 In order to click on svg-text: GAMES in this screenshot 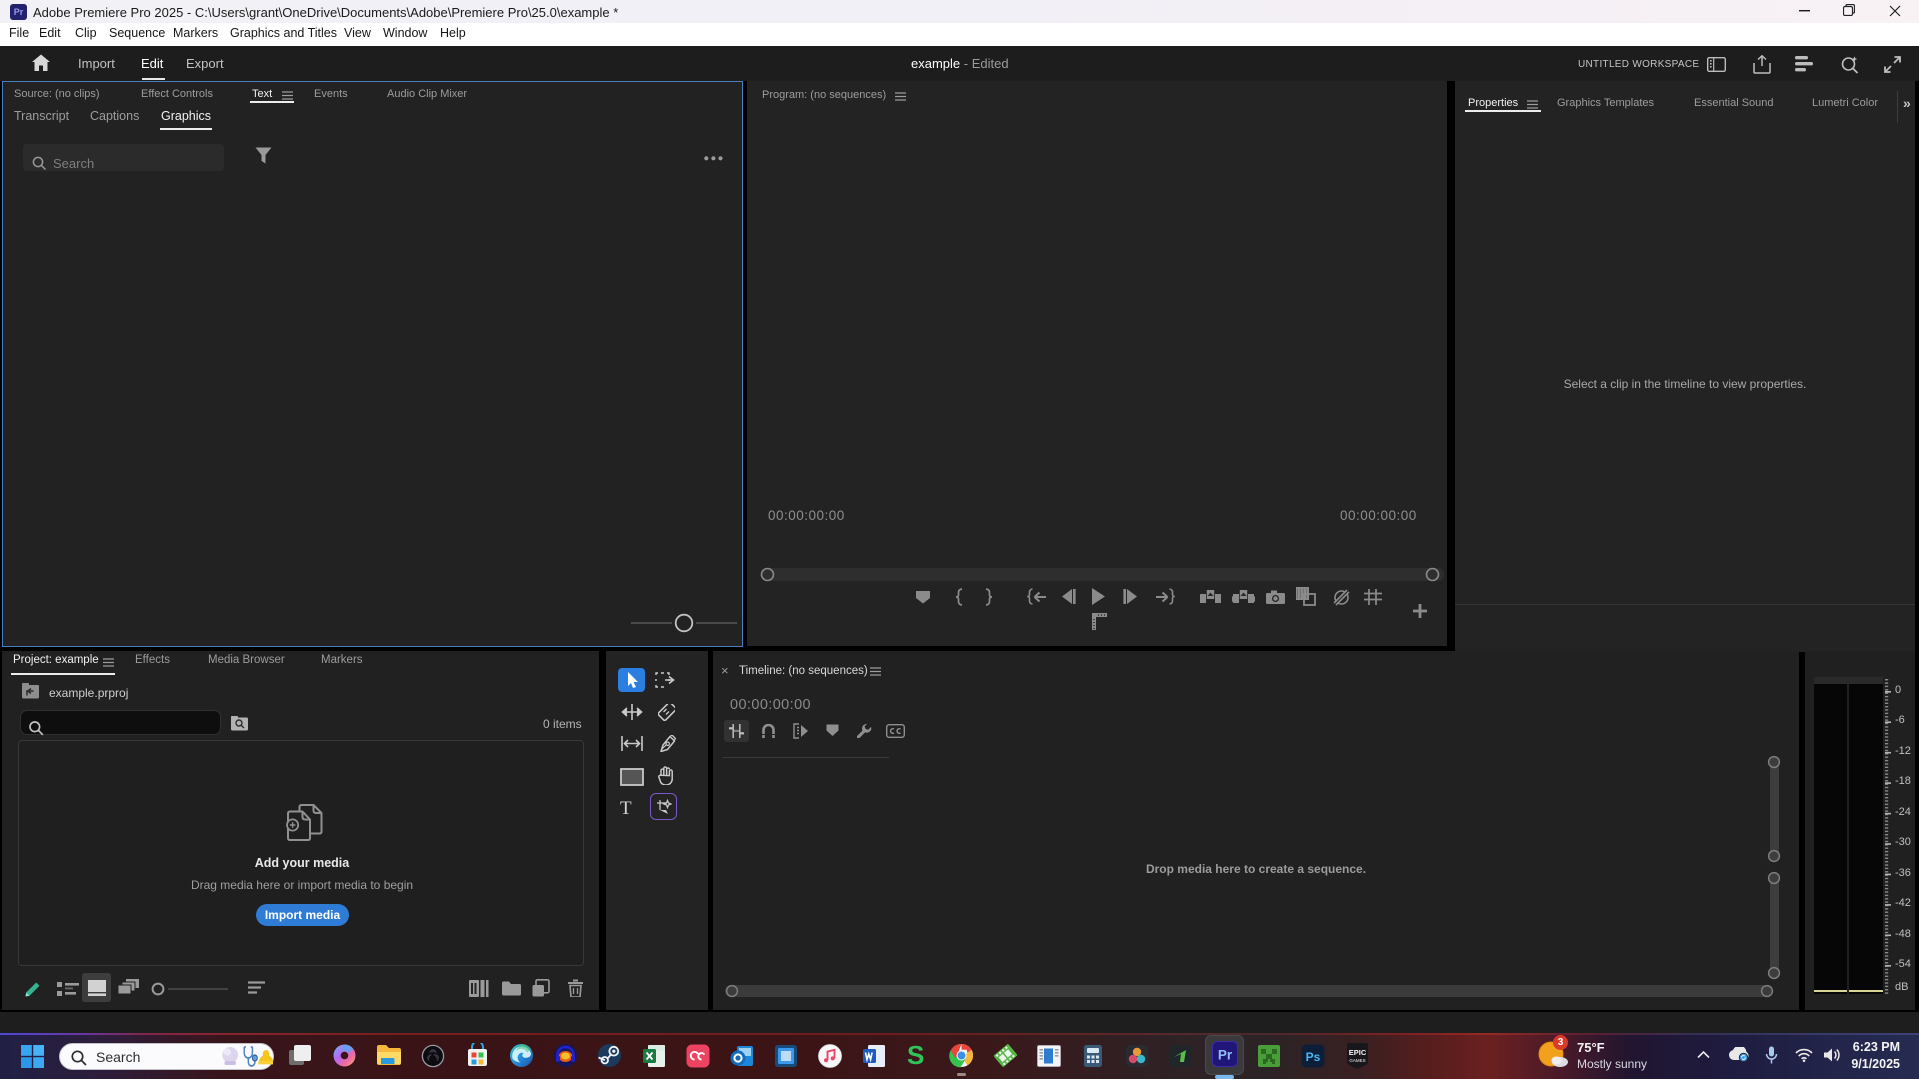, I will do `click(1357, 1060)`.